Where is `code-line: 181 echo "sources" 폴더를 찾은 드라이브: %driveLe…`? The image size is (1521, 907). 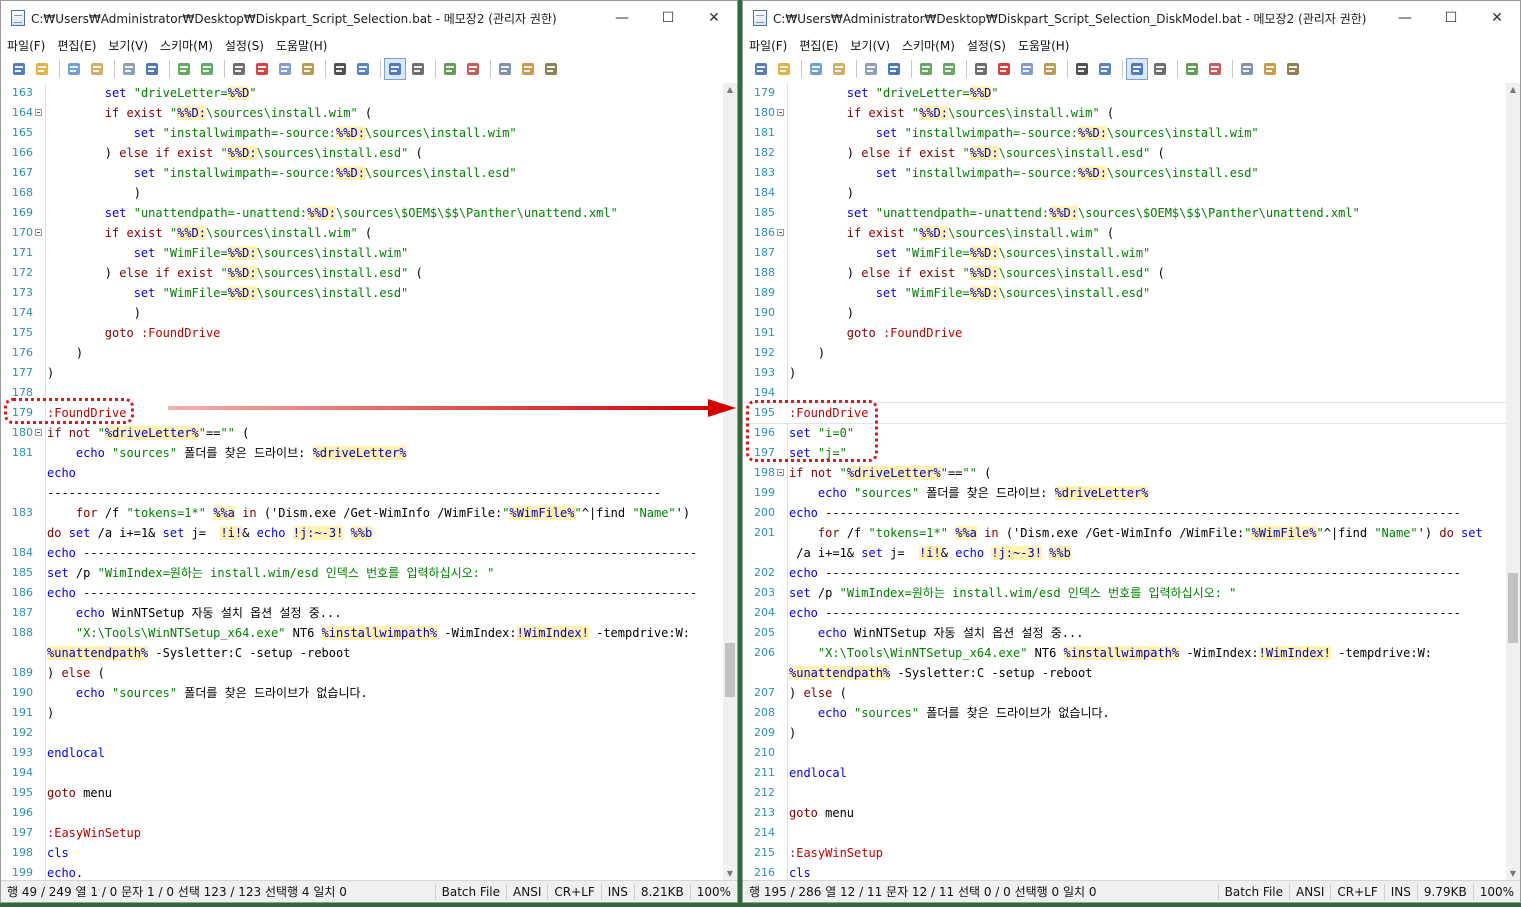 code-line: 181 echo "sources" 폴더를 찾은 드라이브: %driveLe… is located at coordinates (362, 453).